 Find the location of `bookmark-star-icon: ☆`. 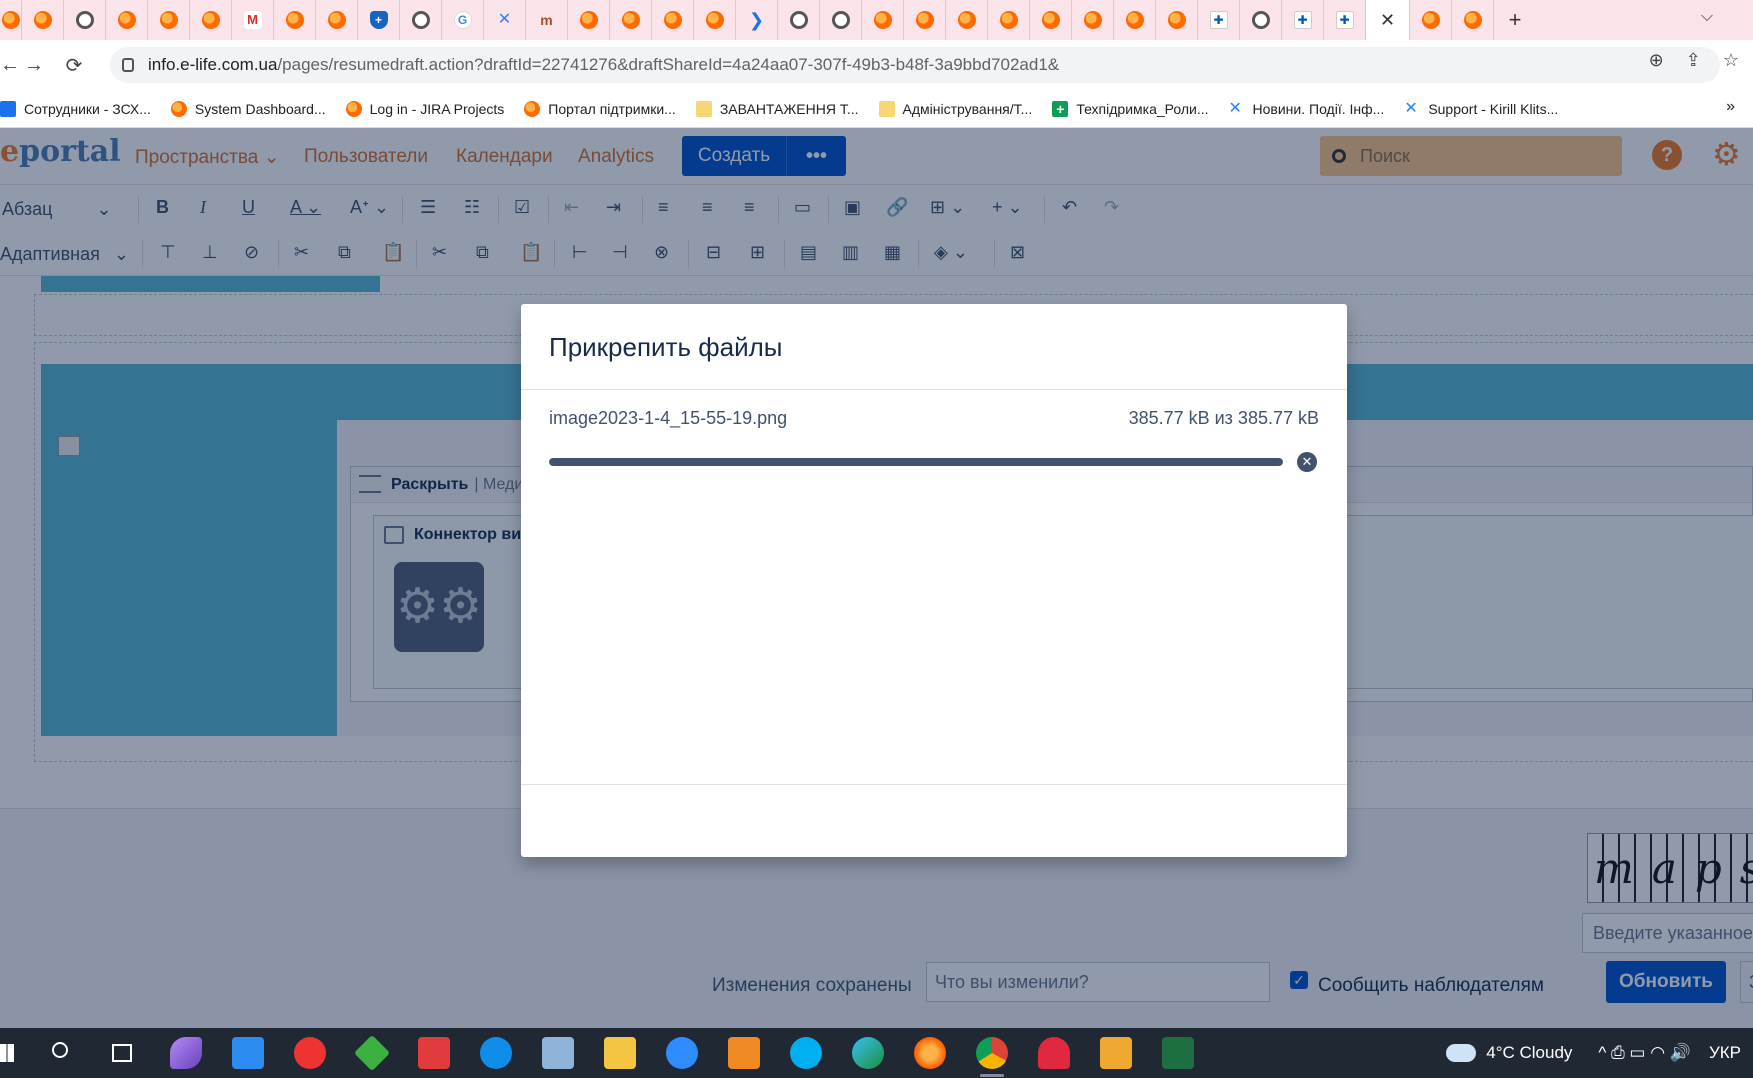

bookmark-star-icon: ☆ is located at coordinates (1731, 60).